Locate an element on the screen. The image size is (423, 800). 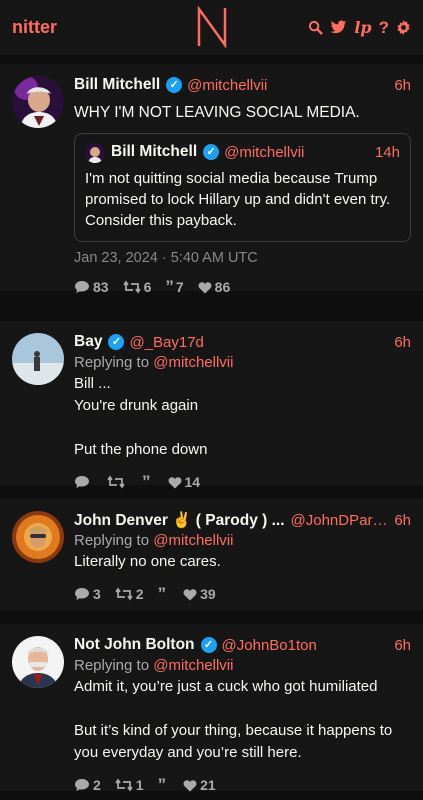
nitter-logo is located at coordinates (212, 29).